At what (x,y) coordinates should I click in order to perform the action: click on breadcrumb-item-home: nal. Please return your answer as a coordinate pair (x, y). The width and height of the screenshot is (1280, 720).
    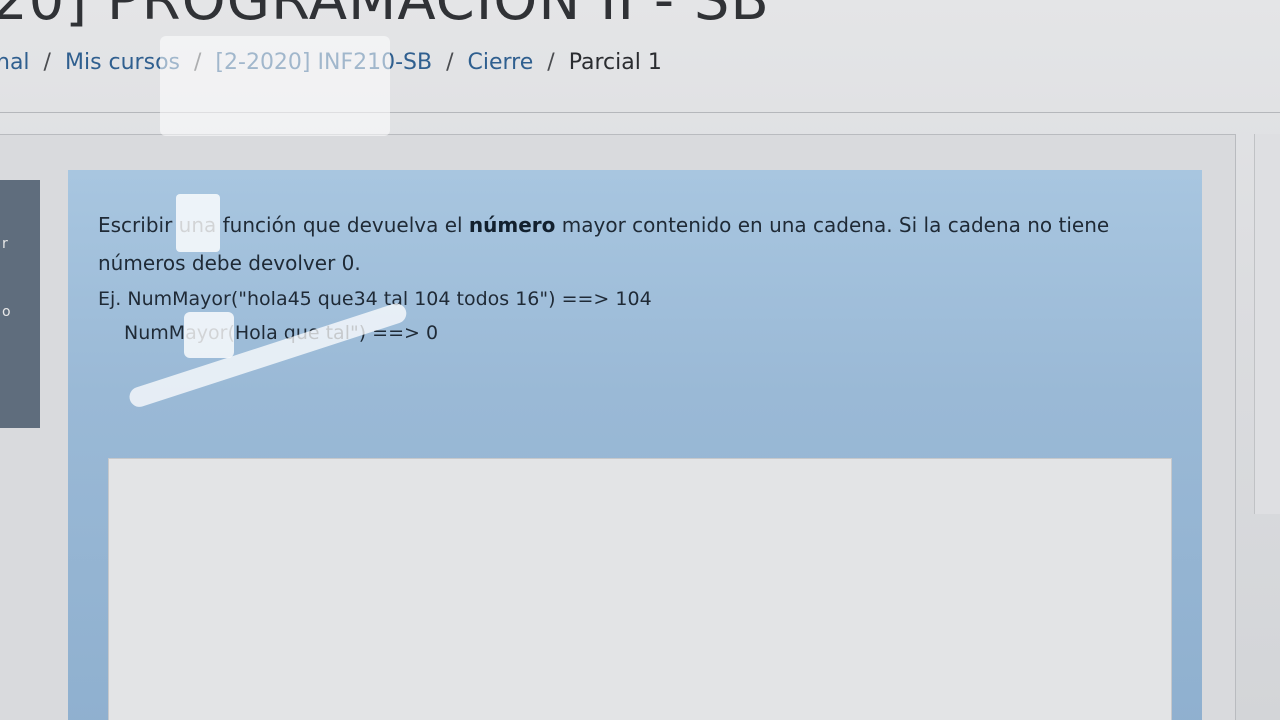
    Looking at the image, I should click on (15, 62).